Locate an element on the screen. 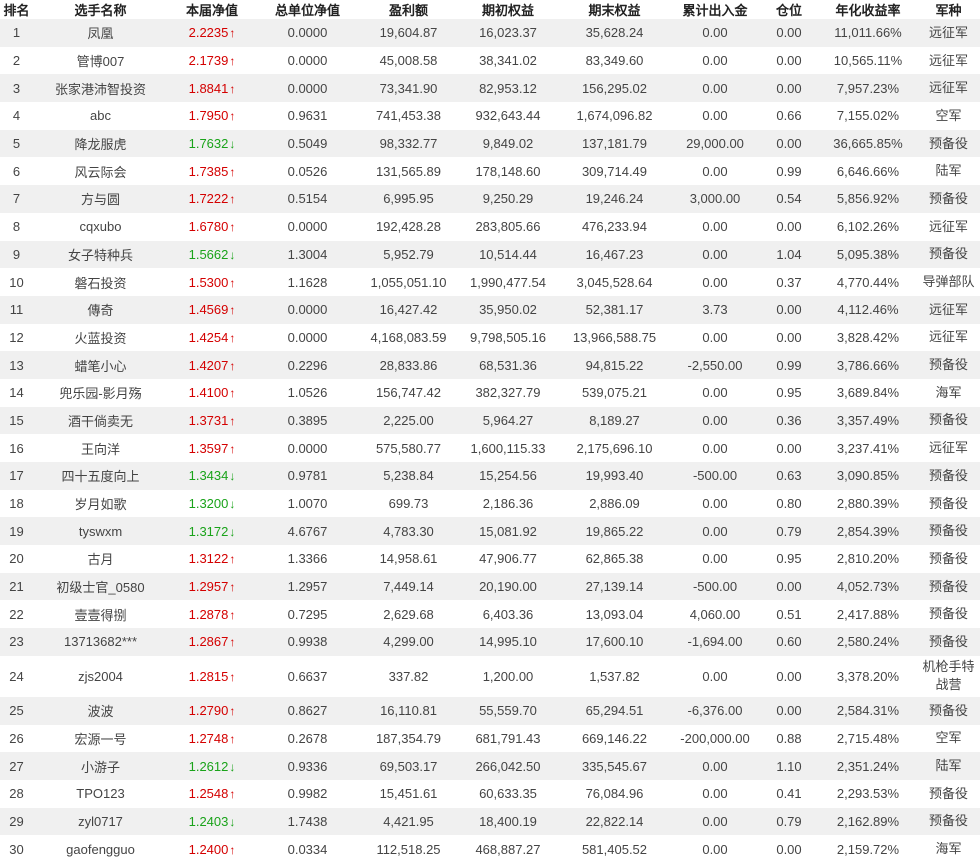  rank-cell: 1 is located at coordinates (16, 33).